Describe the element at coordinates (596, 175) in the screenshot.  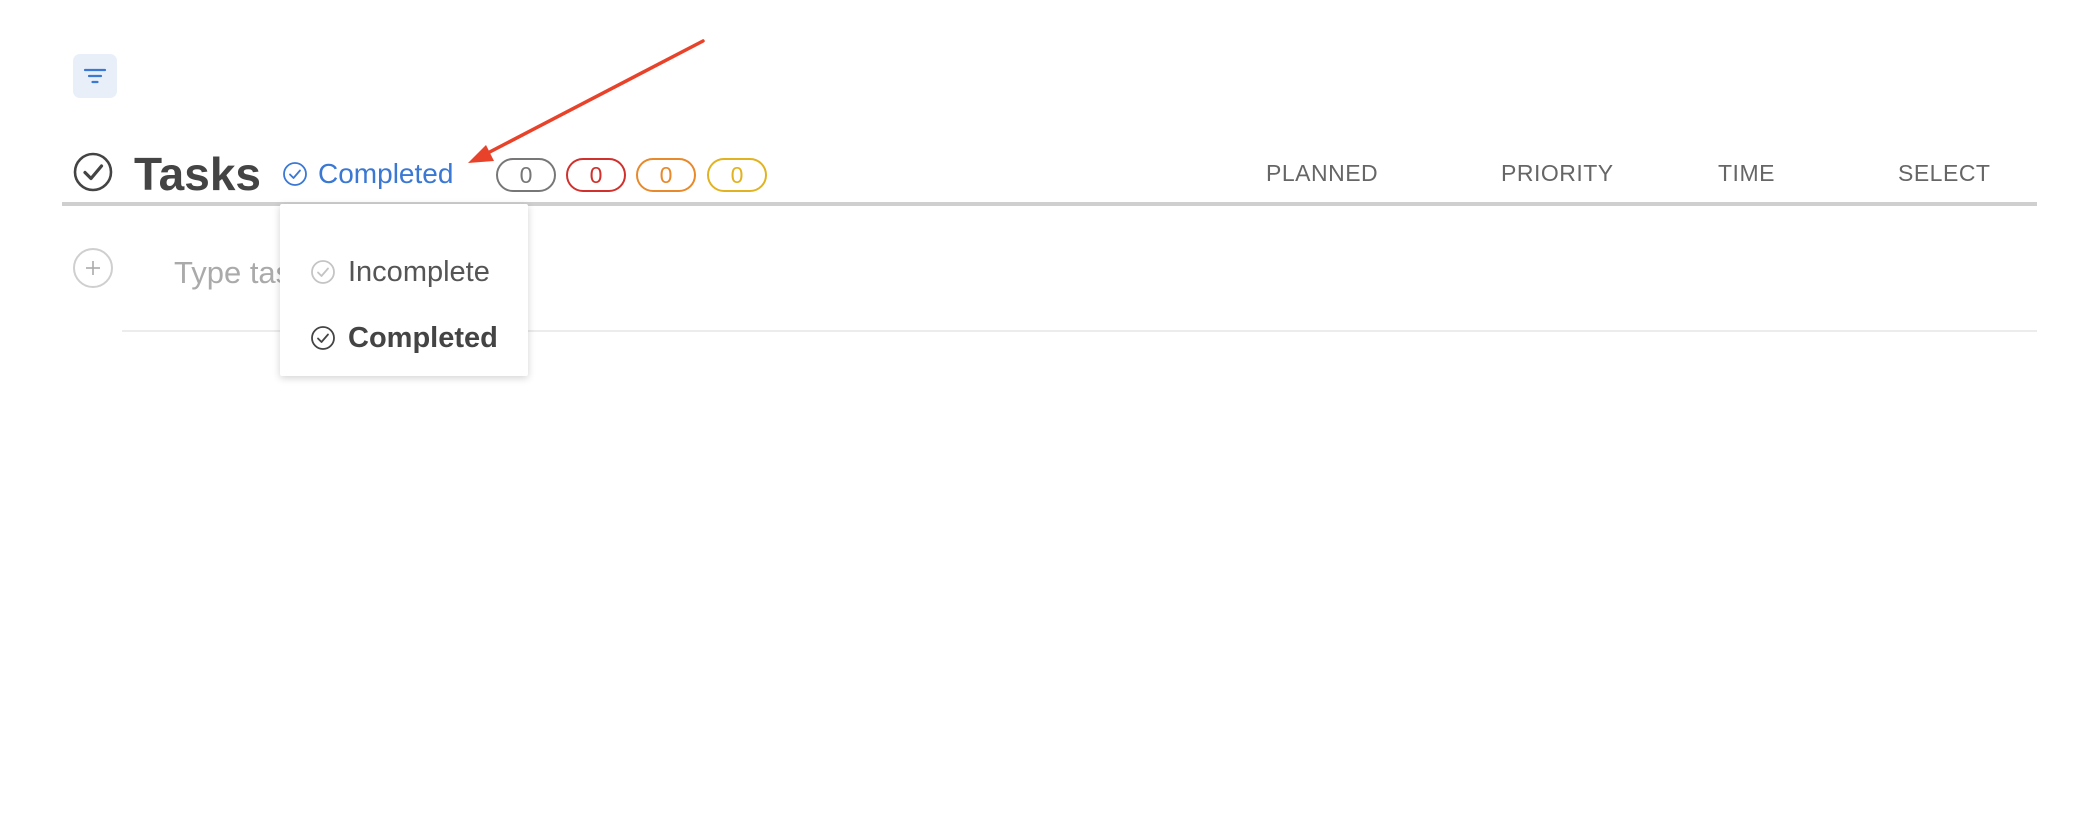
I see `counter-badge-red: 0` at that location.